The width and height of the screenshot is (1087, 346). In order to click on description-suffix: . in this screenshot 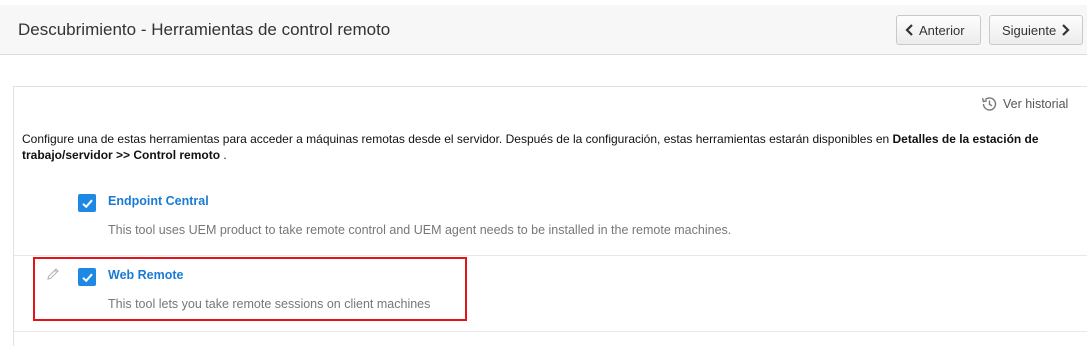, I will do `click(223, 155)`.